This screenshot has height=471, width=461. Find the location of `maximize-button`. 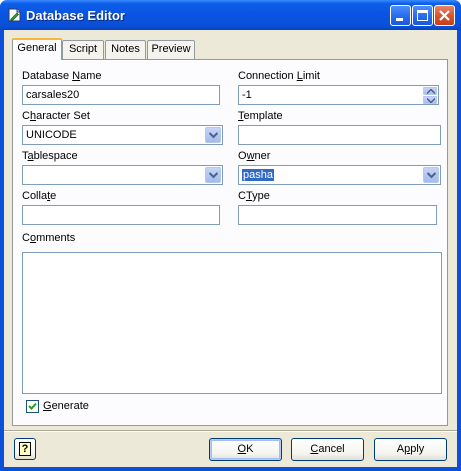

maximize-button is located at coordinates (422, 15).